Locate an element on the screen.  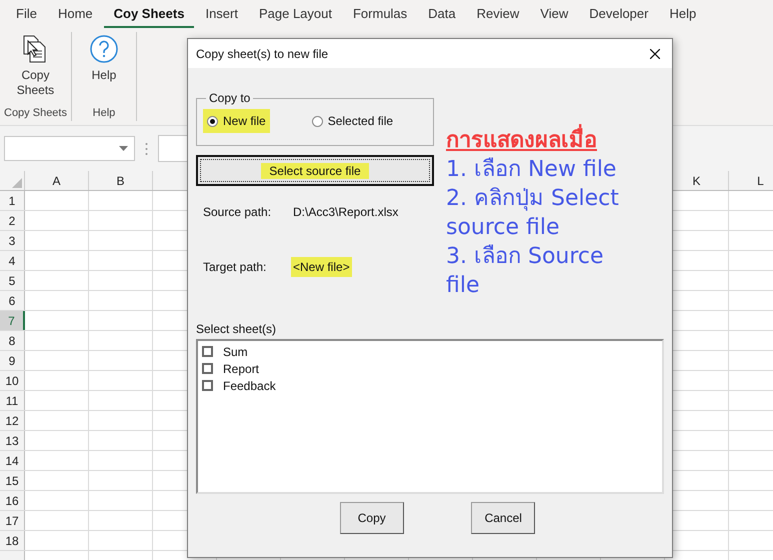
row-header: 5 is located at coordinates (12, 280).